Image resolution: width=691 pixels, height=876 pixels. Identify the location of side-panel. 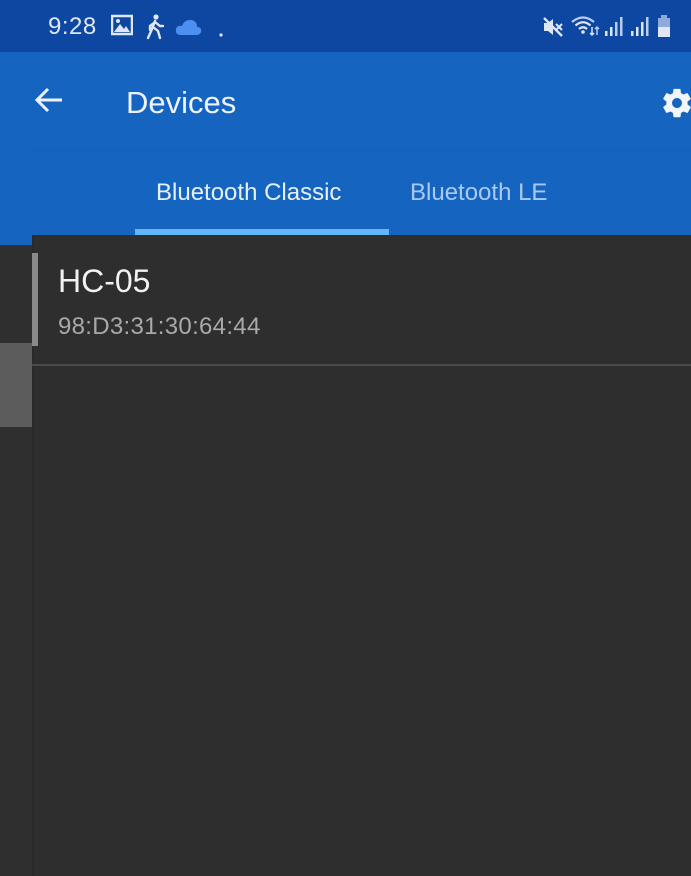
(16, 560).